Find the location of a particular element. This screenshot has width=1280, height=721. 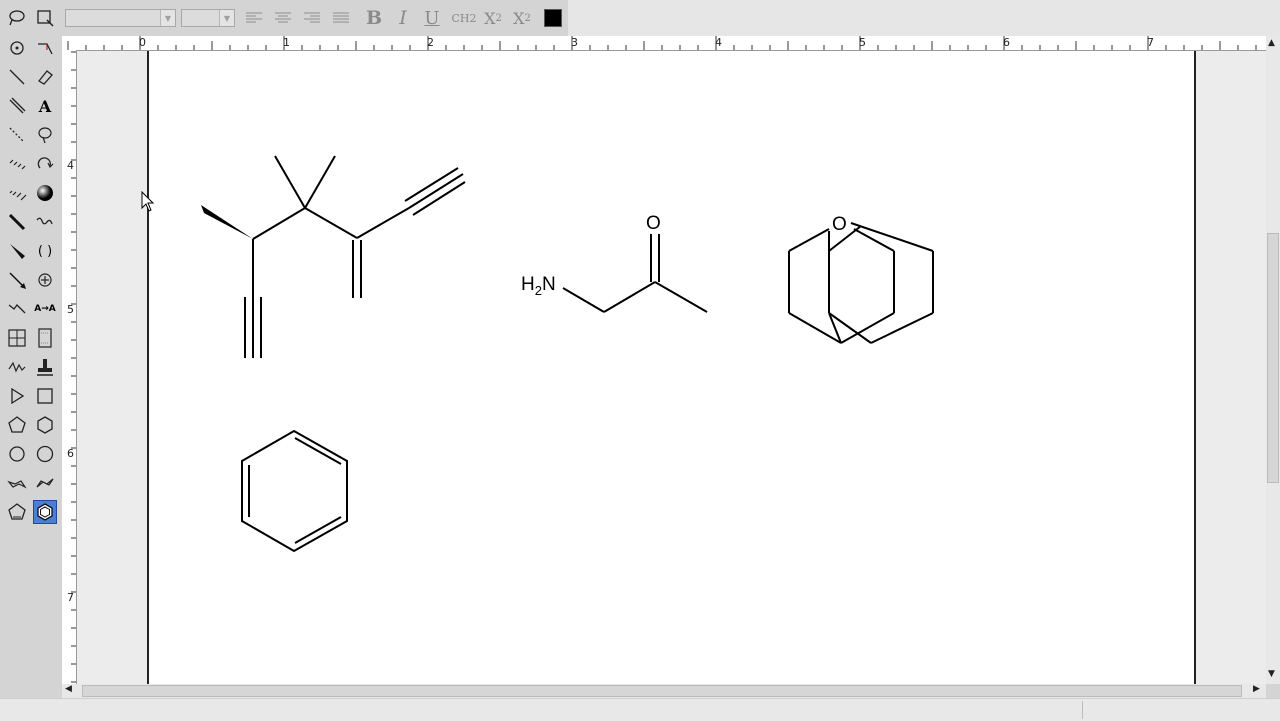

text-tool: A is located at coordinates (45, 106).